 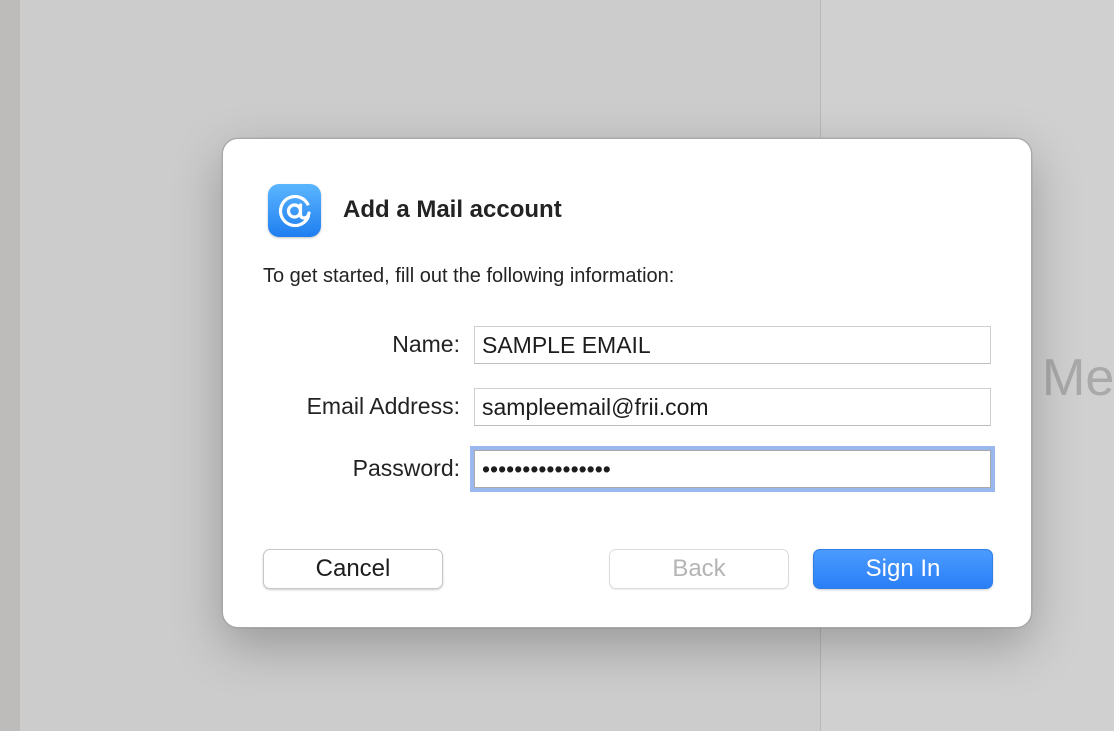 I want to click on cancel-button: Cancel, so click(x=353, y=569).